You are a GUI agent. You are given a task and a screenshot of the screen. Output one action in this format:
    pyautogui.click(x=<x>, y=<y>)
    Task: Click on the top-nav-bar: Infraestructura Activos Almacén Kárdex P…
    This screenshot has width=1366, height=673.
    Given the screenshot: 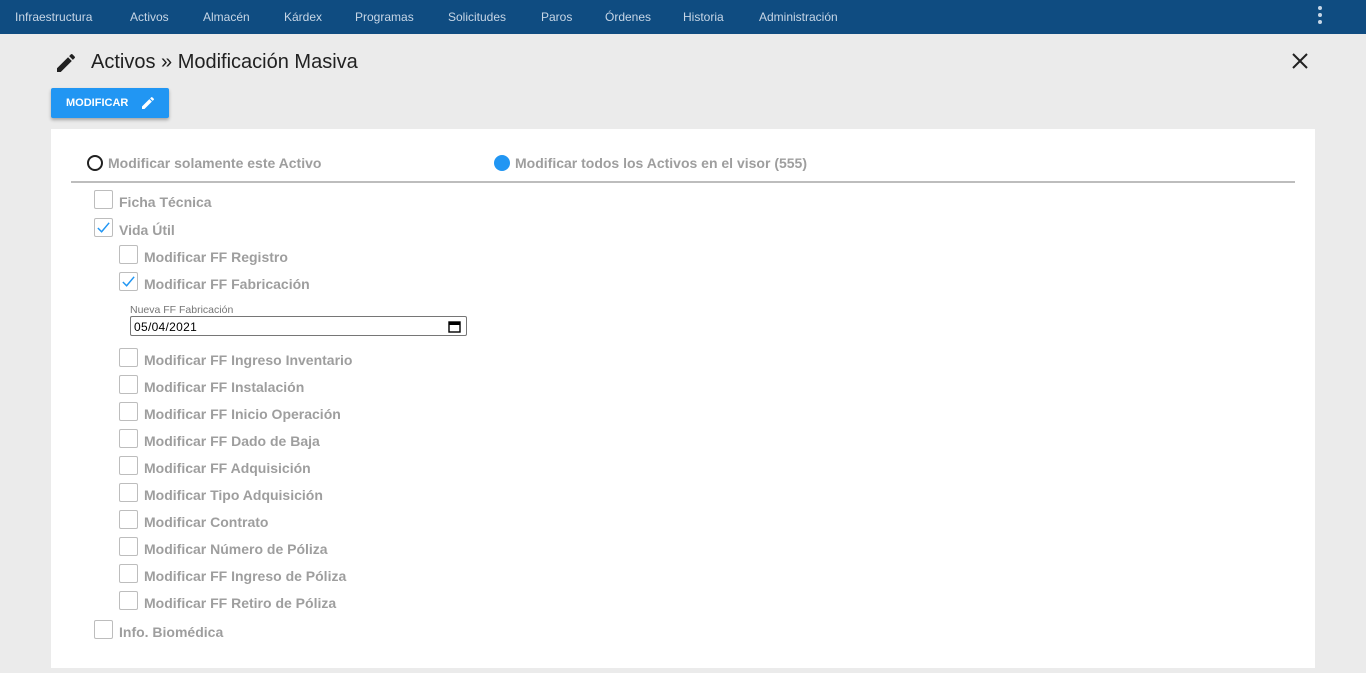 What is the action you would take?
    pyautogui.click(x=683, y=17)
    